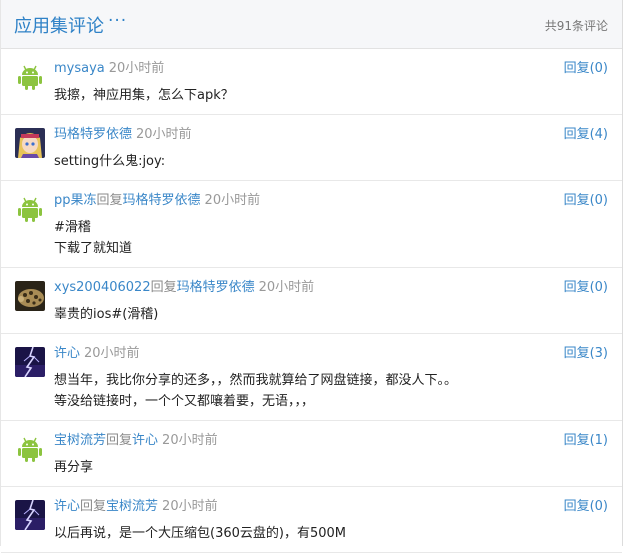  Describe the element at coordinates (79, 68) in the screenshot. I see `comment-username: mysaya` at that location.